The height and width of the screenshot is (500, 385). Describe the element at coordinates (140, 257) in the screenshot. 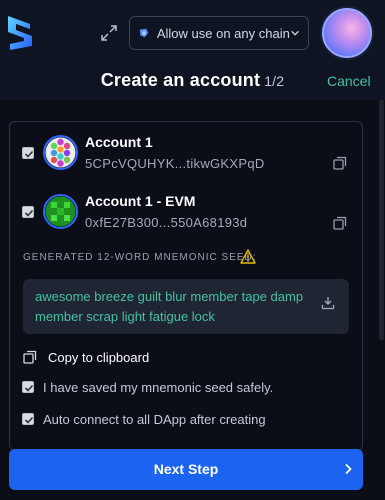

I see `seed-label: GENERATED 12-WORD MNEMONIC SEED:` at that location.